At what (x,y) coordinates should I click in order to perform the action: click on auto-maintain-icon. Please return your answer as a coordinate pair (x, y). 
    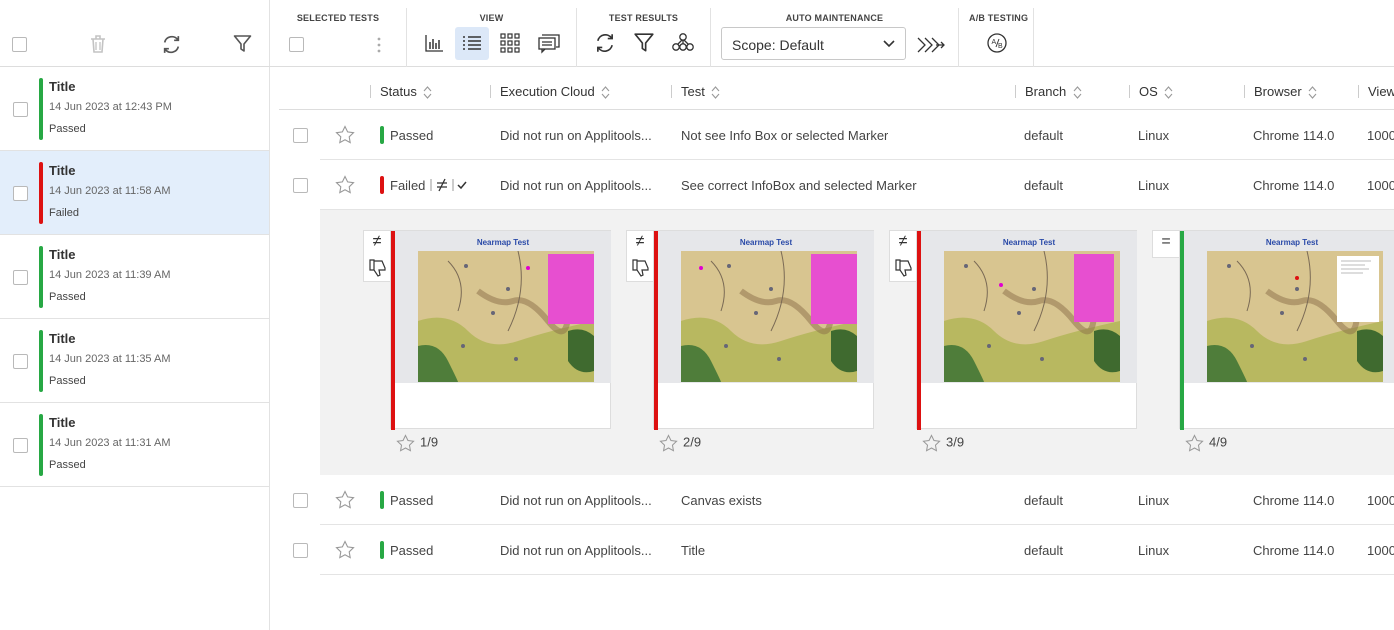
    Looking at the image, I should click on (931, 45).